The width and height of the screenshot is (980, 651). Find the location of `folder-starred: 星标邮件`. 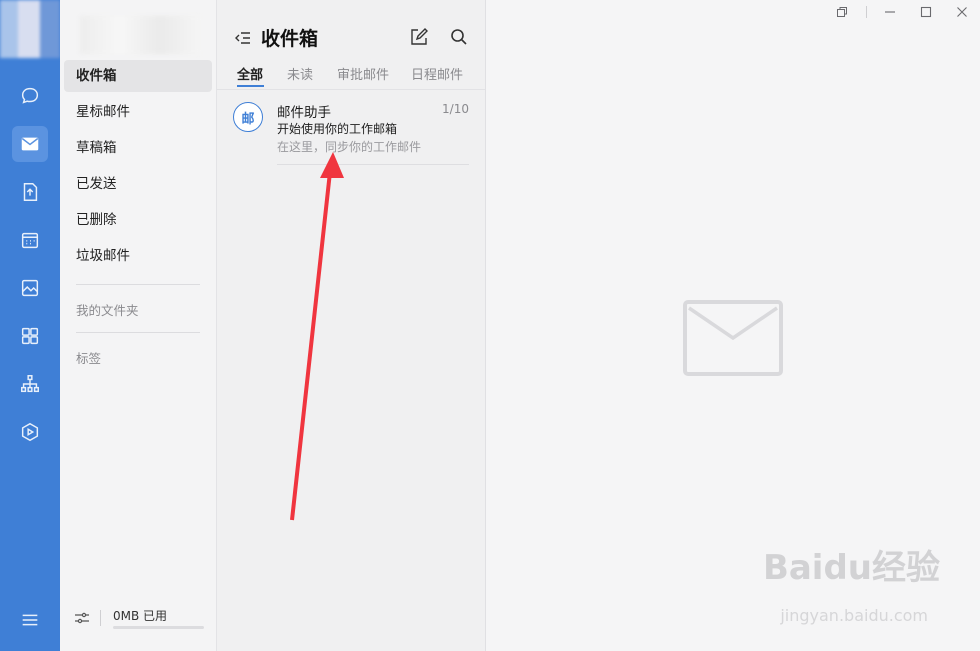

folder-starred: 星标邮件 is located at coordinates (138, 112).